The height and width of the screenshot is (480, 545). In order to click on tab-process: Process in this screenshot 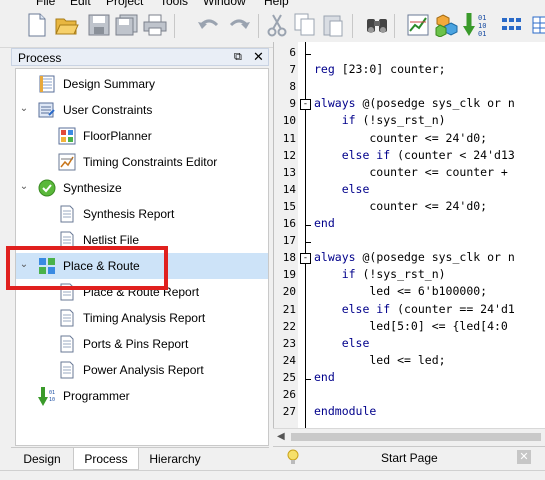, I will do `click(106, 459)`.